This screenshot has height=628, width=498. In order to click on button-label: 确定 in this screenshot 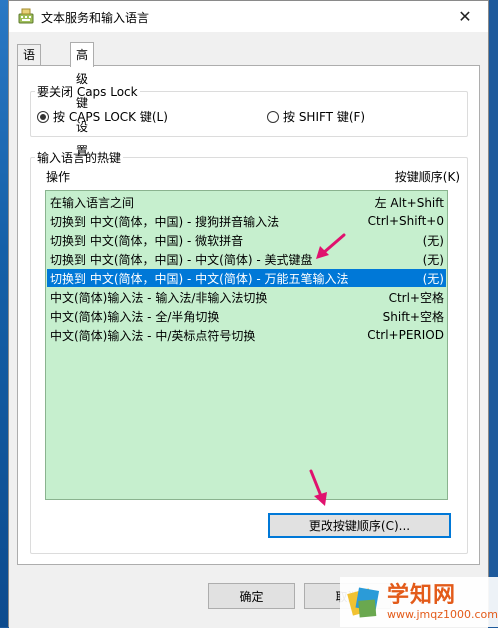, I will do `click(251, 596)`.